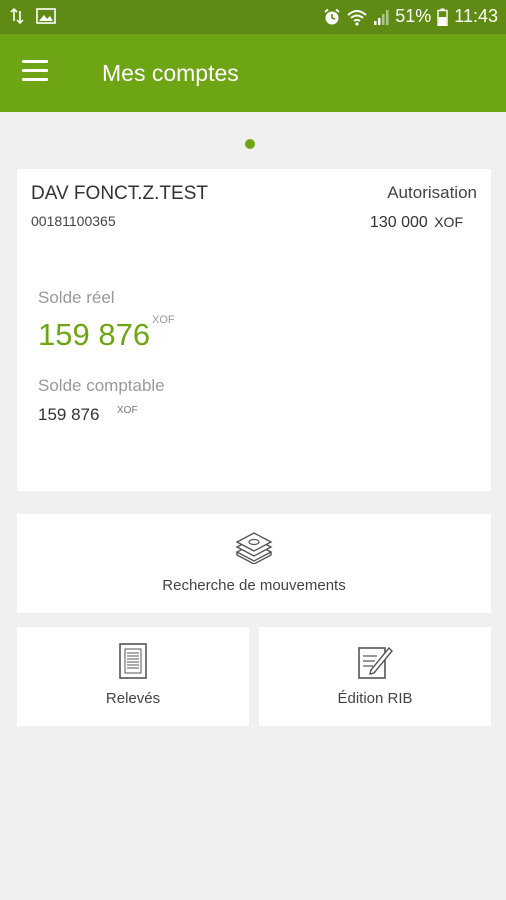  Describe the element at coordinates (253, 73) in the screenshot. I see `app-bar: Mes comptes` at that location.